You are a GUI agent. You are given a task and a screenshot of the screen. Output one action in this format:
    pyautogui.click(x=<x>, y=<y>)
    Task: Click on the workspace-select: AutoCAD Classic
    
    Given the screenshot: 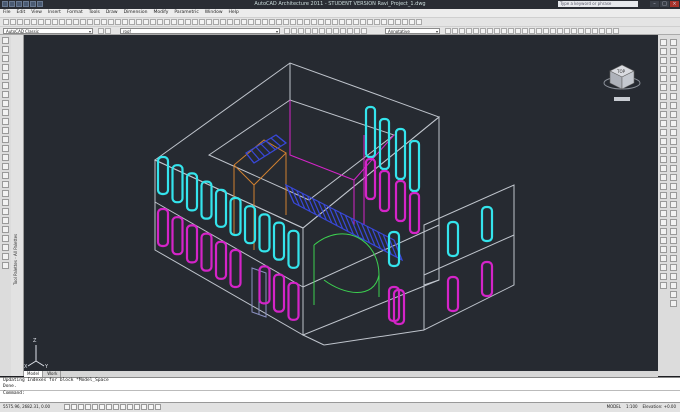 What is the action you would take?
    pyautogui.click(x=48, y=31)
    